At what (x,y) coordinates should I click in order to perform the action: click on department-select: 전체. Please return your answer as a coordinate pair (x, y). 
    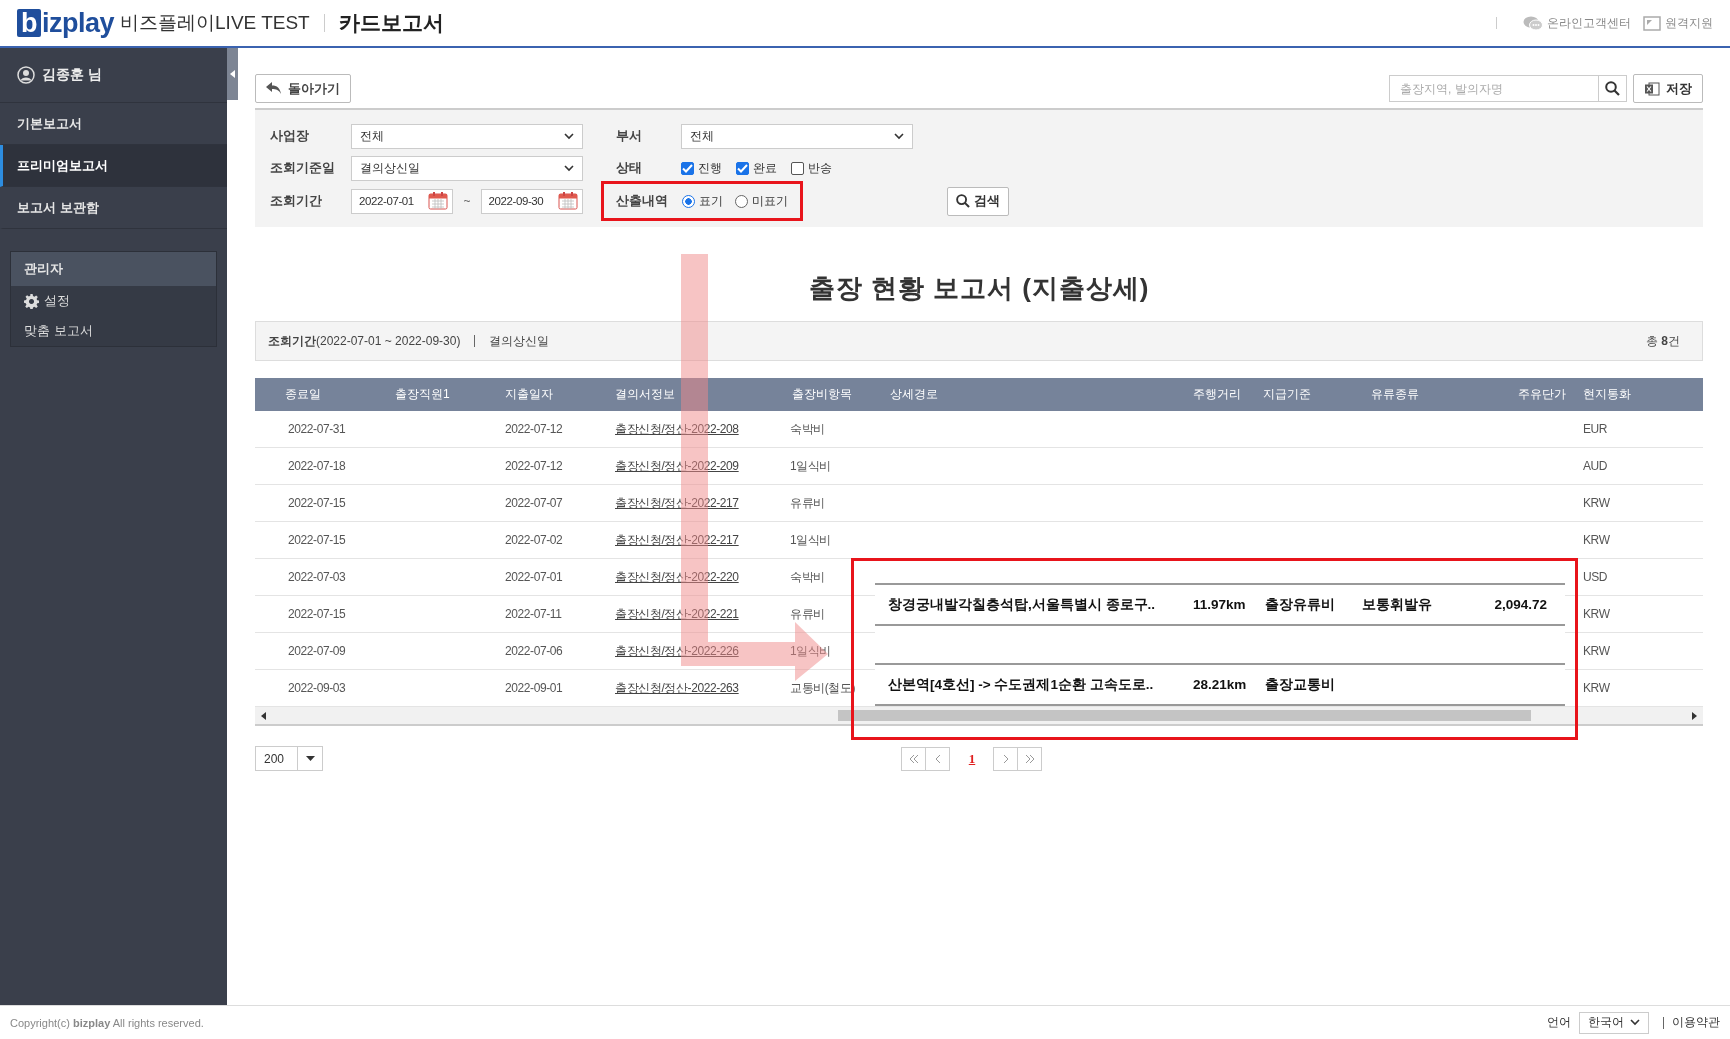
    Looking at the image, I should click on (797, 136).